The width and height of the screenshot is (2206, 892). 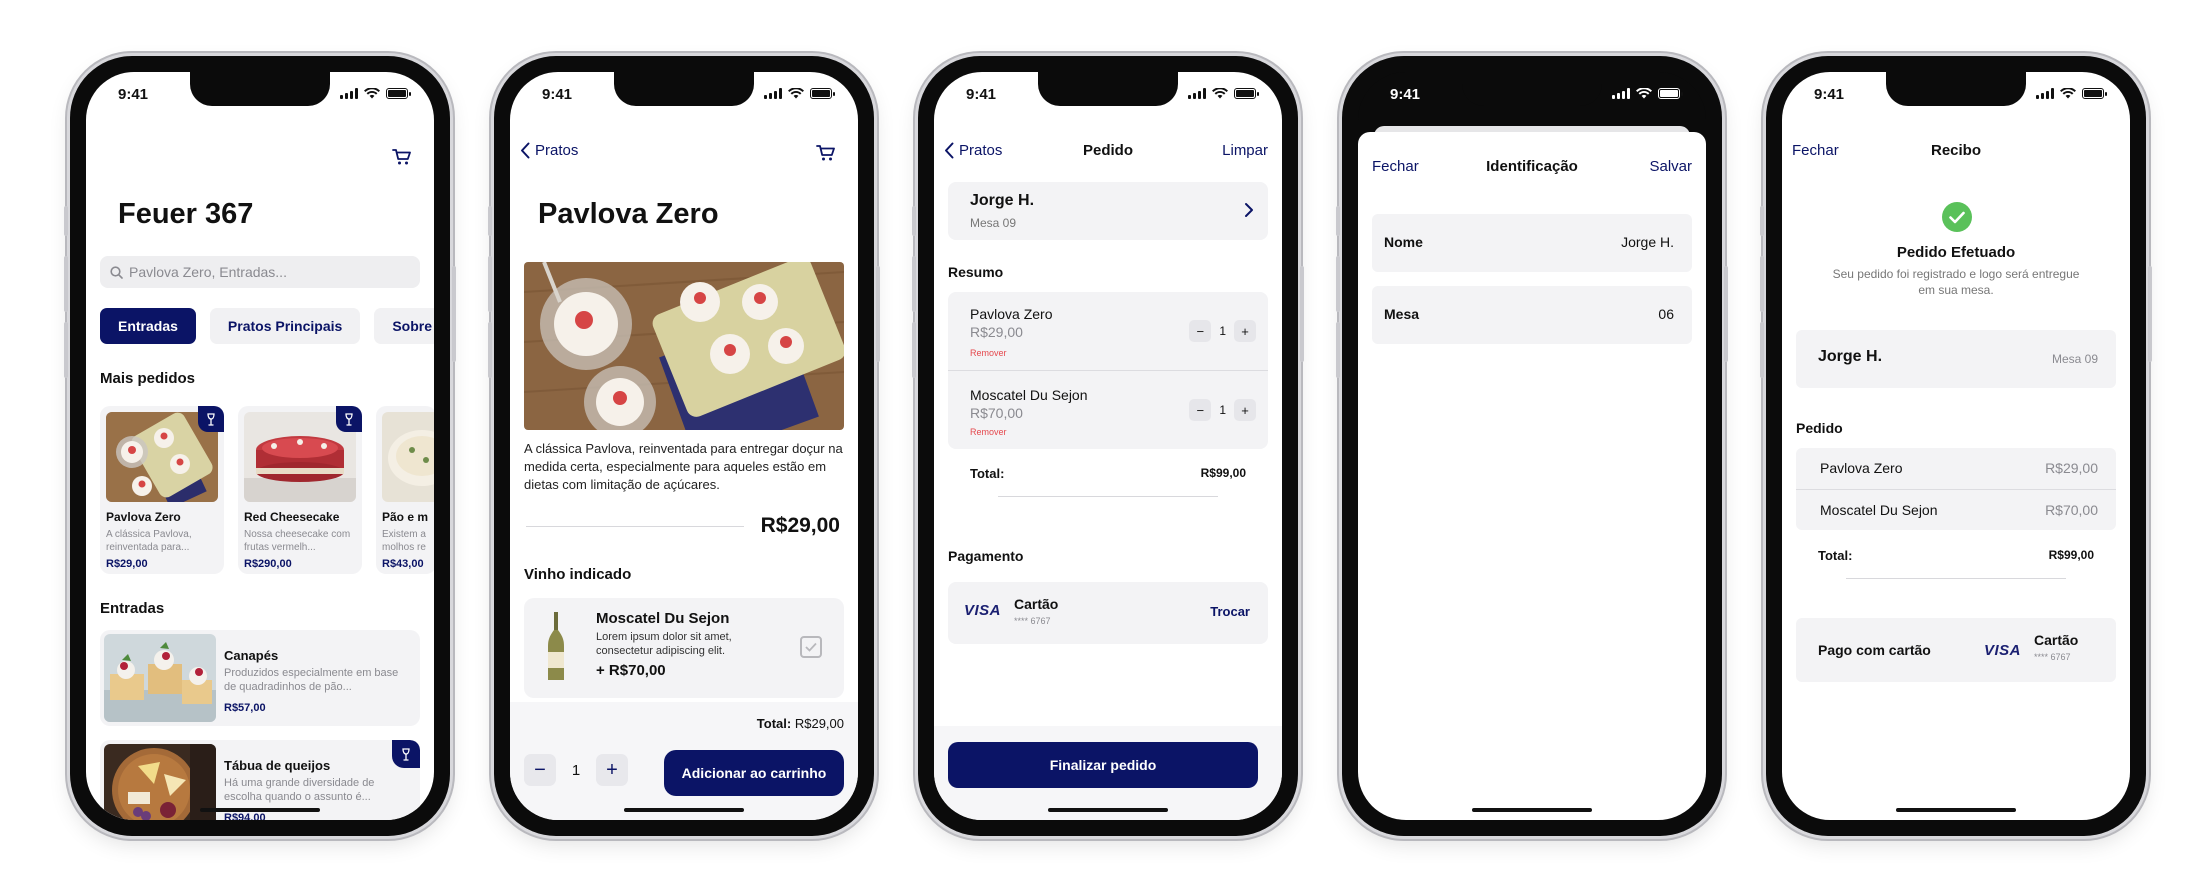 What do you see at coordinates (1956, 555) in the screenshot?
I see `receipt-total: Total: R$99,00` at bounding box center [1956, 555].